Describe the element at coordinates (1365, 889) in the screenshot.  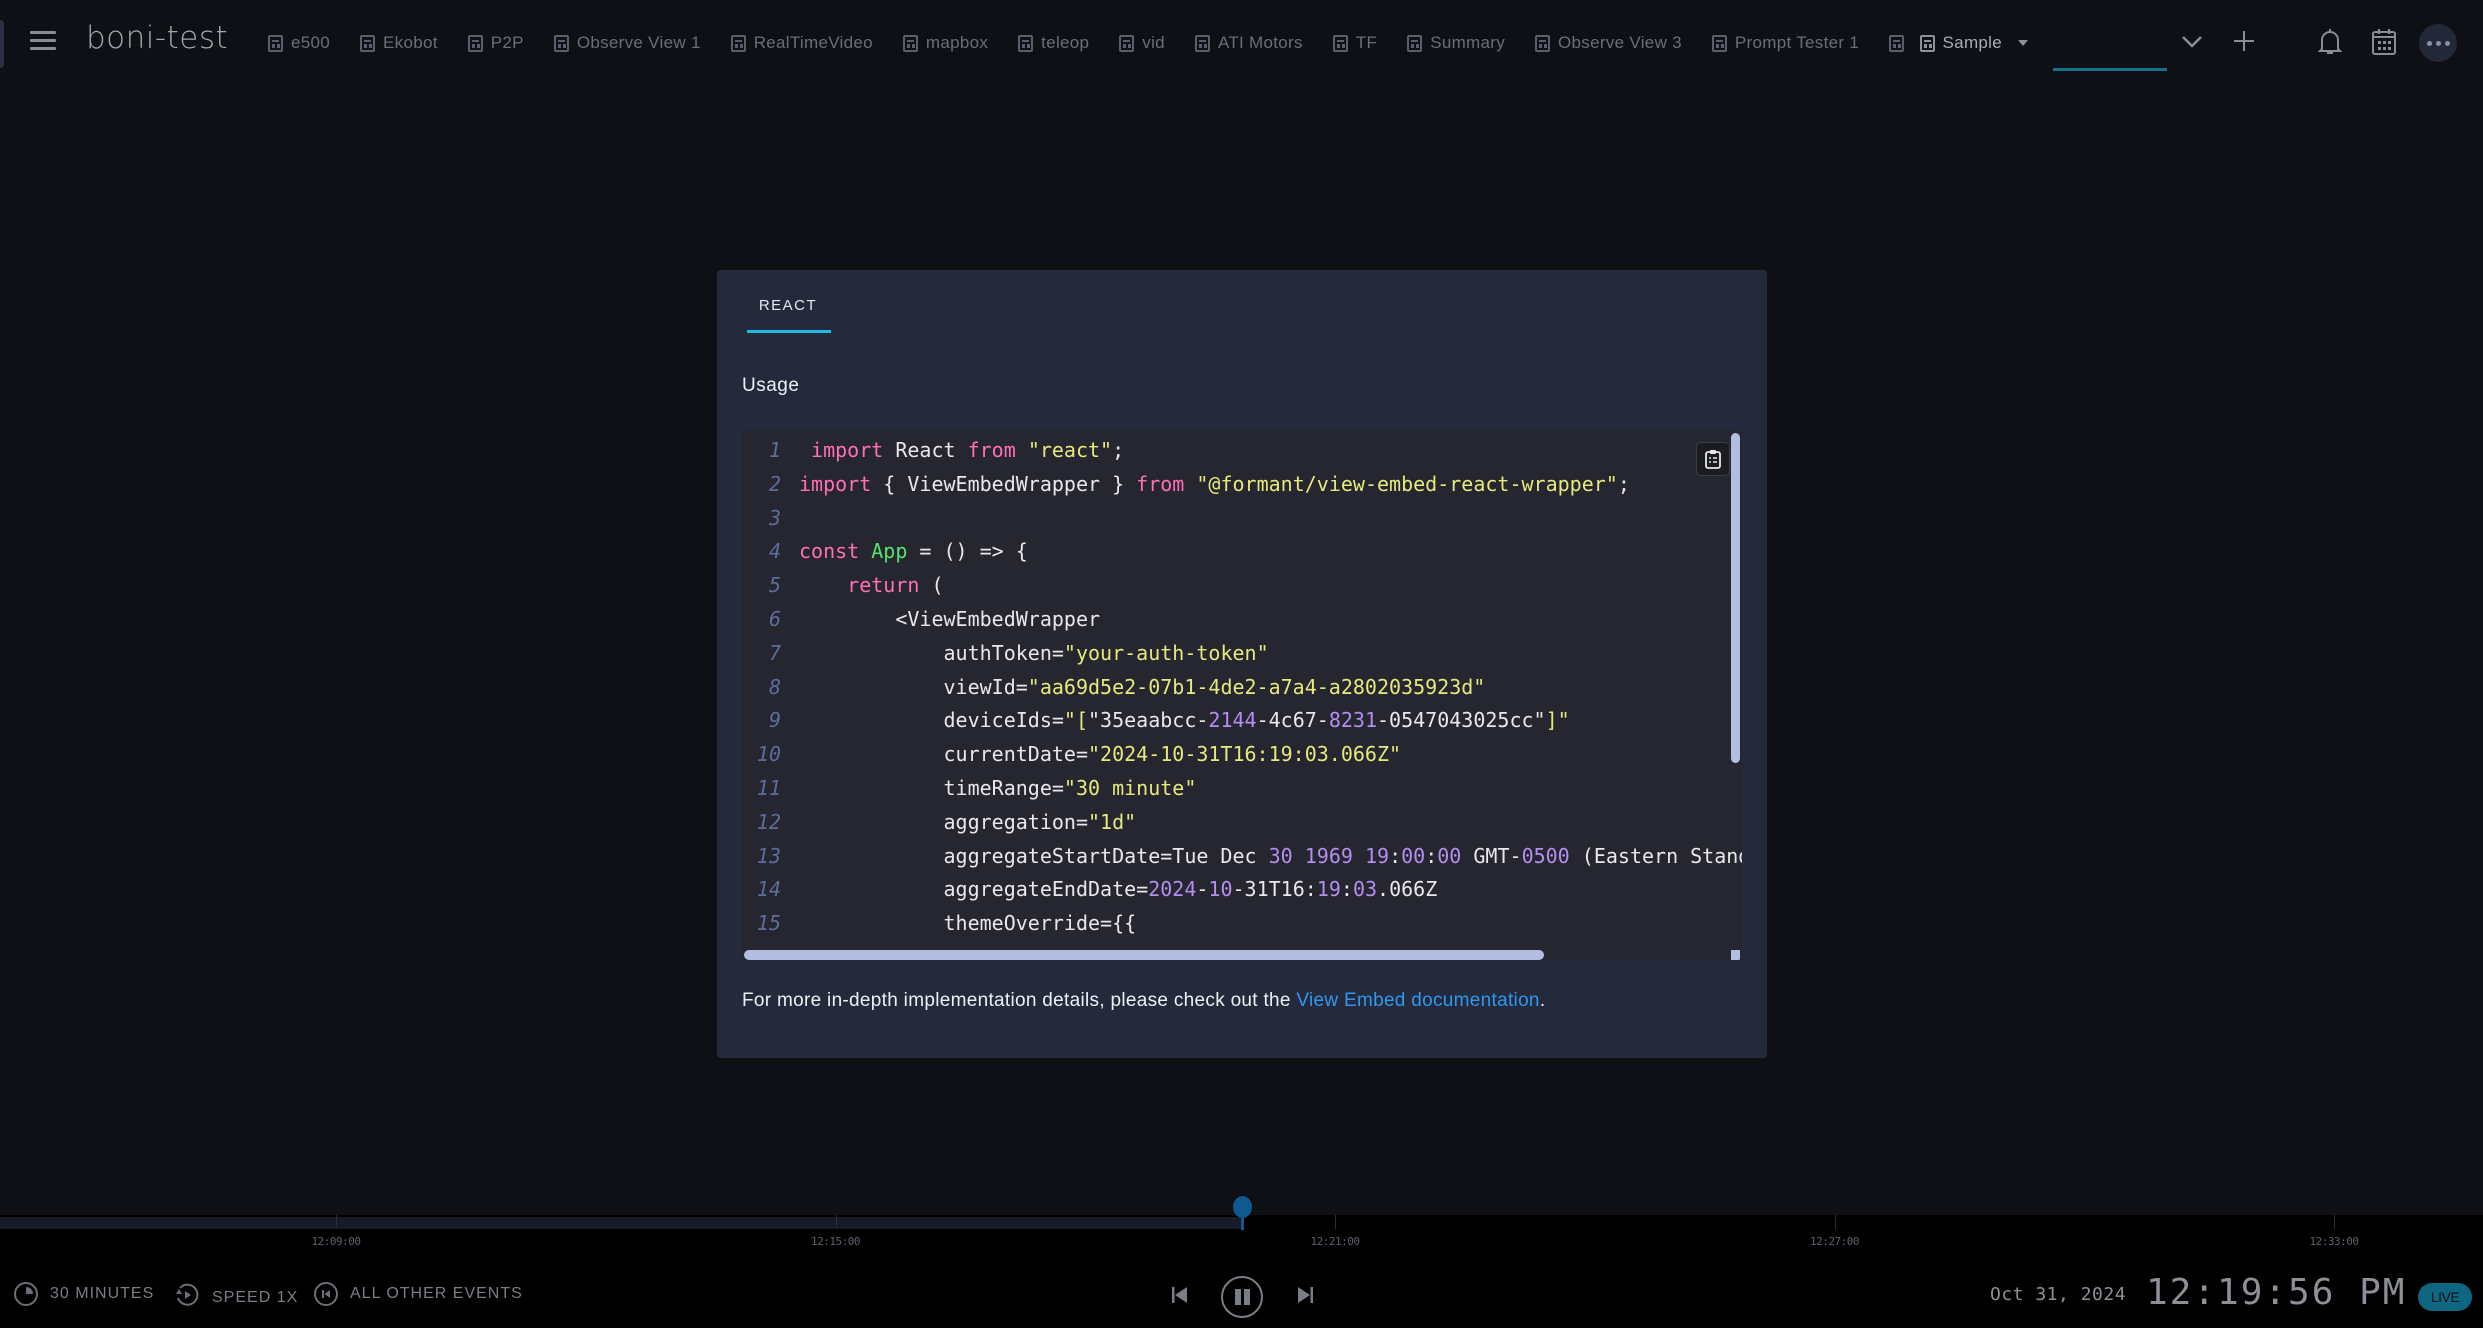
I see `code-token: 03` at that location.